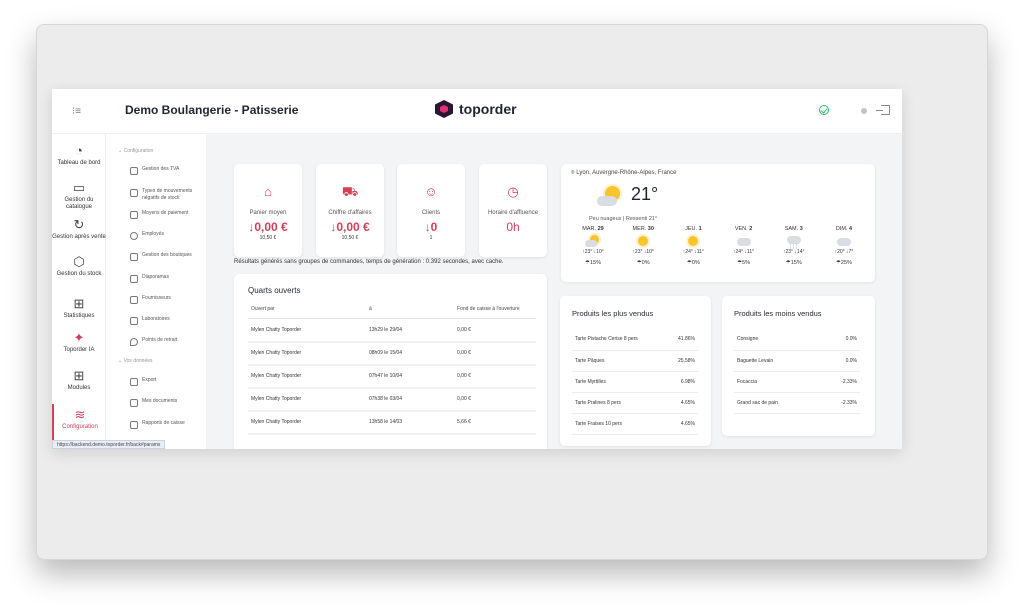  I want to click on submenu-item-documents: Mes documents, so click(168, 402).